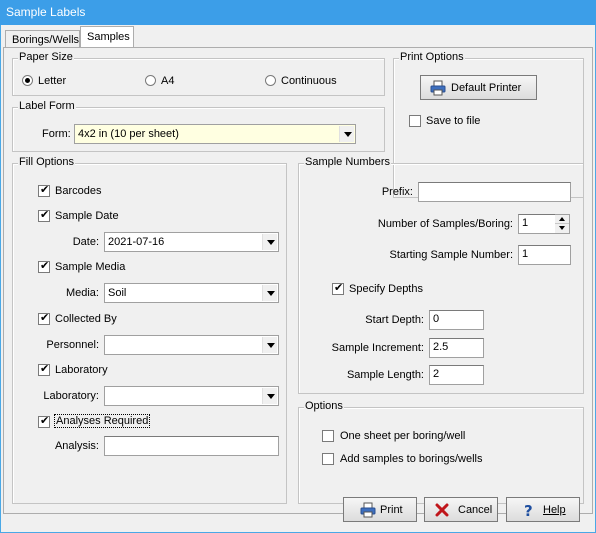 The image size is (596, 533). I want to click on form-label: Form:, so click(56, 134).